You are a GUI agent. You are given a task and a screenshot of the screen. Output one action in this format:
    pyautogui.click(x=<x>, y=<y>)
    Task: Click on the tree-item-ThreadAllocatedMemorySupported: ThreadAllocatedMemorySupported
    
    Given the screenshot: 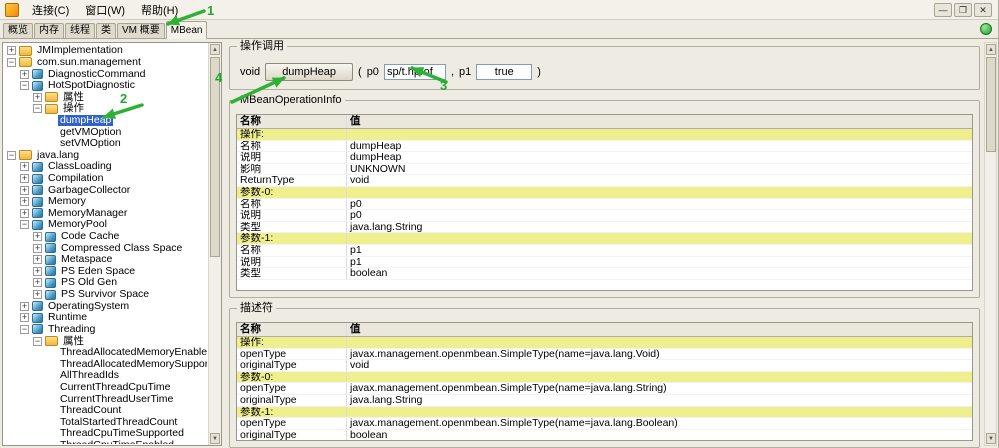 What is the action you would take?
    pyautogui.click(x=105, y=364)
    